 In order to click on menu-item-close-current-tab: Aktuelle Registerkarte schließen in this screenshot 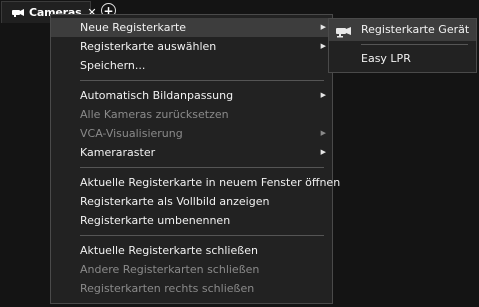, I will do `click(191, 250)`.